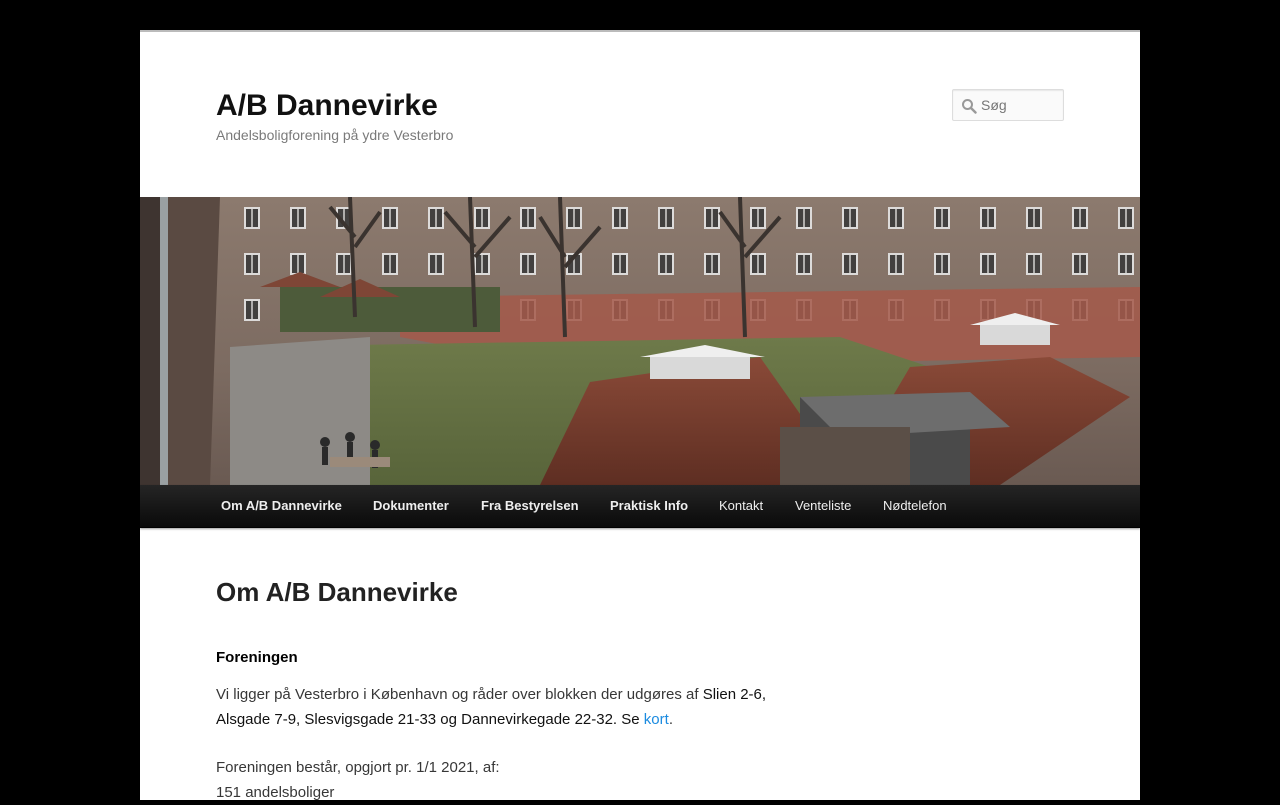 The height and width of the screenshot is (805, 1280). Describe the element at coordinates (915, 506) in the screenshot. I see `nav-item-nodtelefon: Nødtelefon` at that location.